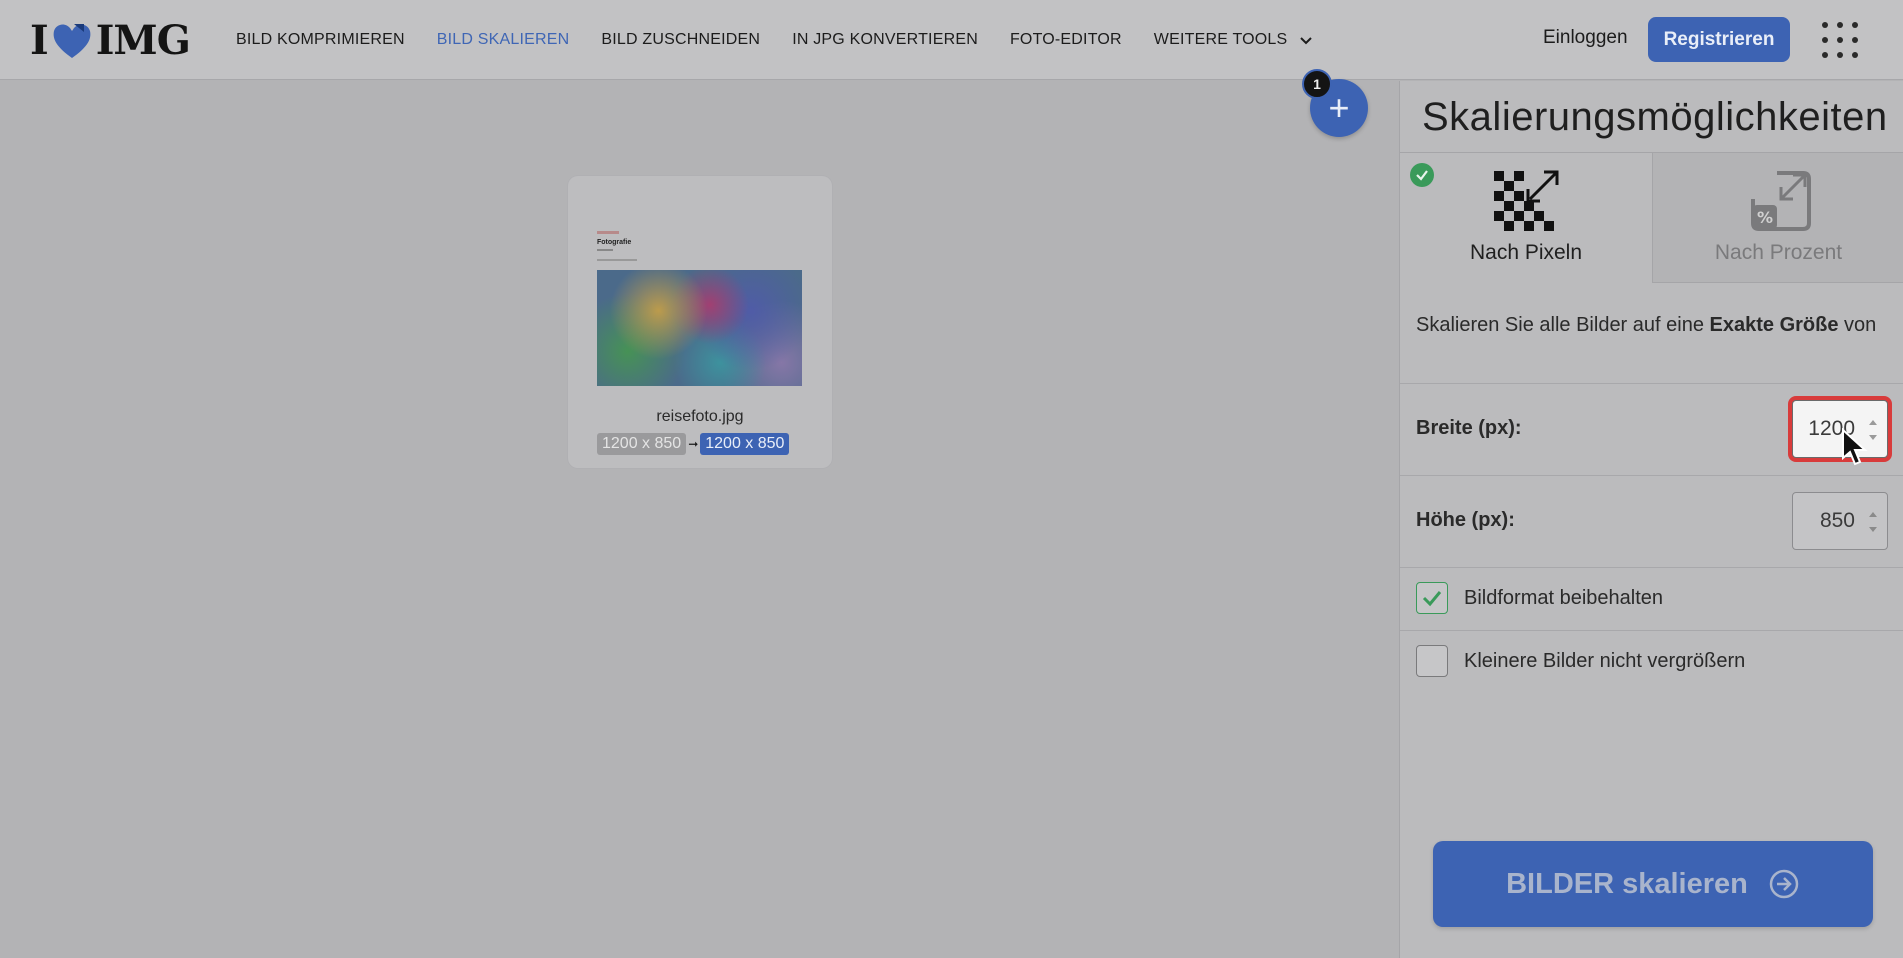 This screenshot has height=958, width=1903. Describe the element at coordinates (1422, 175) in the screenshot. I see `check-icon` at that location.